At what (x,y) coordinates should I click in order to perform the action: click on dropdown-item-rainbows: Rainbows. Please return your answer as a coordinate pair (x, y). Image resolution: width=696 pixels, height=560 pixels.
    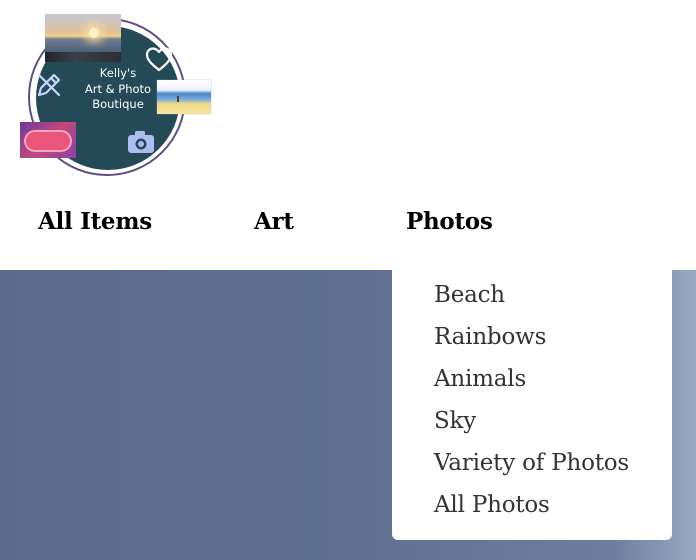
    Looking at the image, I should click on (490, 337).